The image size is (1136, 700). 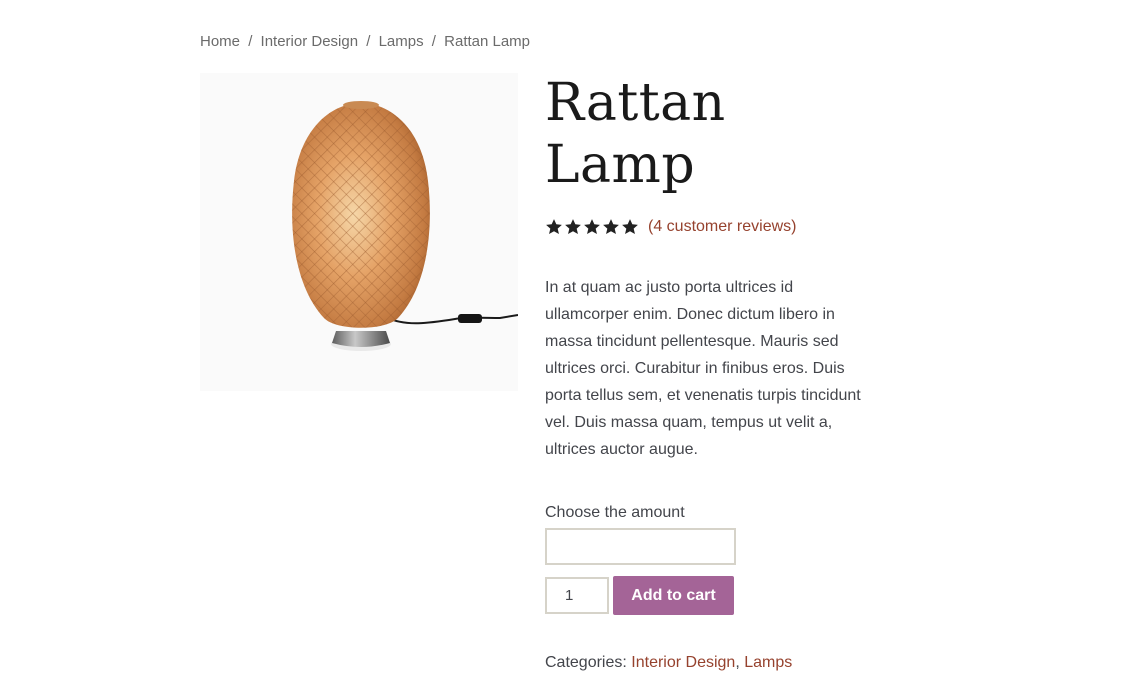 What do you see at coordinates (640, 546) in the screenshot?
I see `amount-input` at bounding box center [640, 546].